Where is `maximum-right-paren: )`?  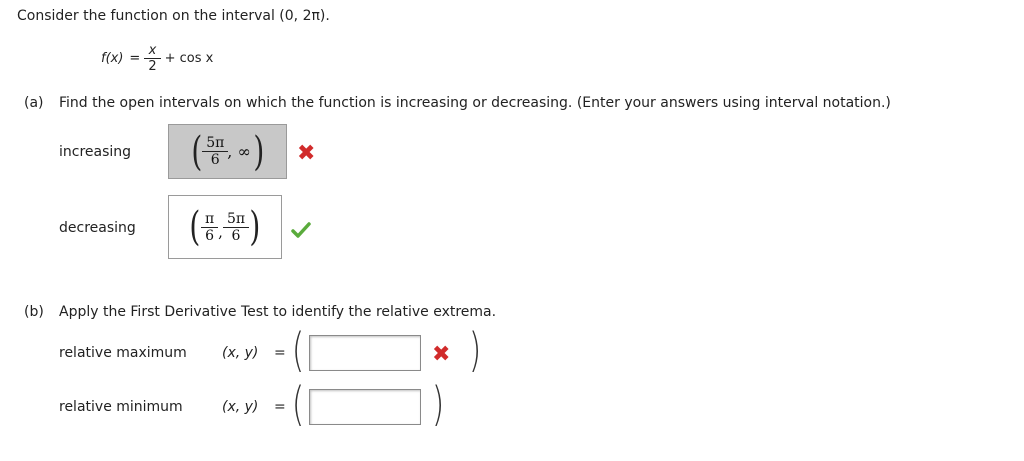
maximum-right-paren: ) is located at coordinates (475, 350).